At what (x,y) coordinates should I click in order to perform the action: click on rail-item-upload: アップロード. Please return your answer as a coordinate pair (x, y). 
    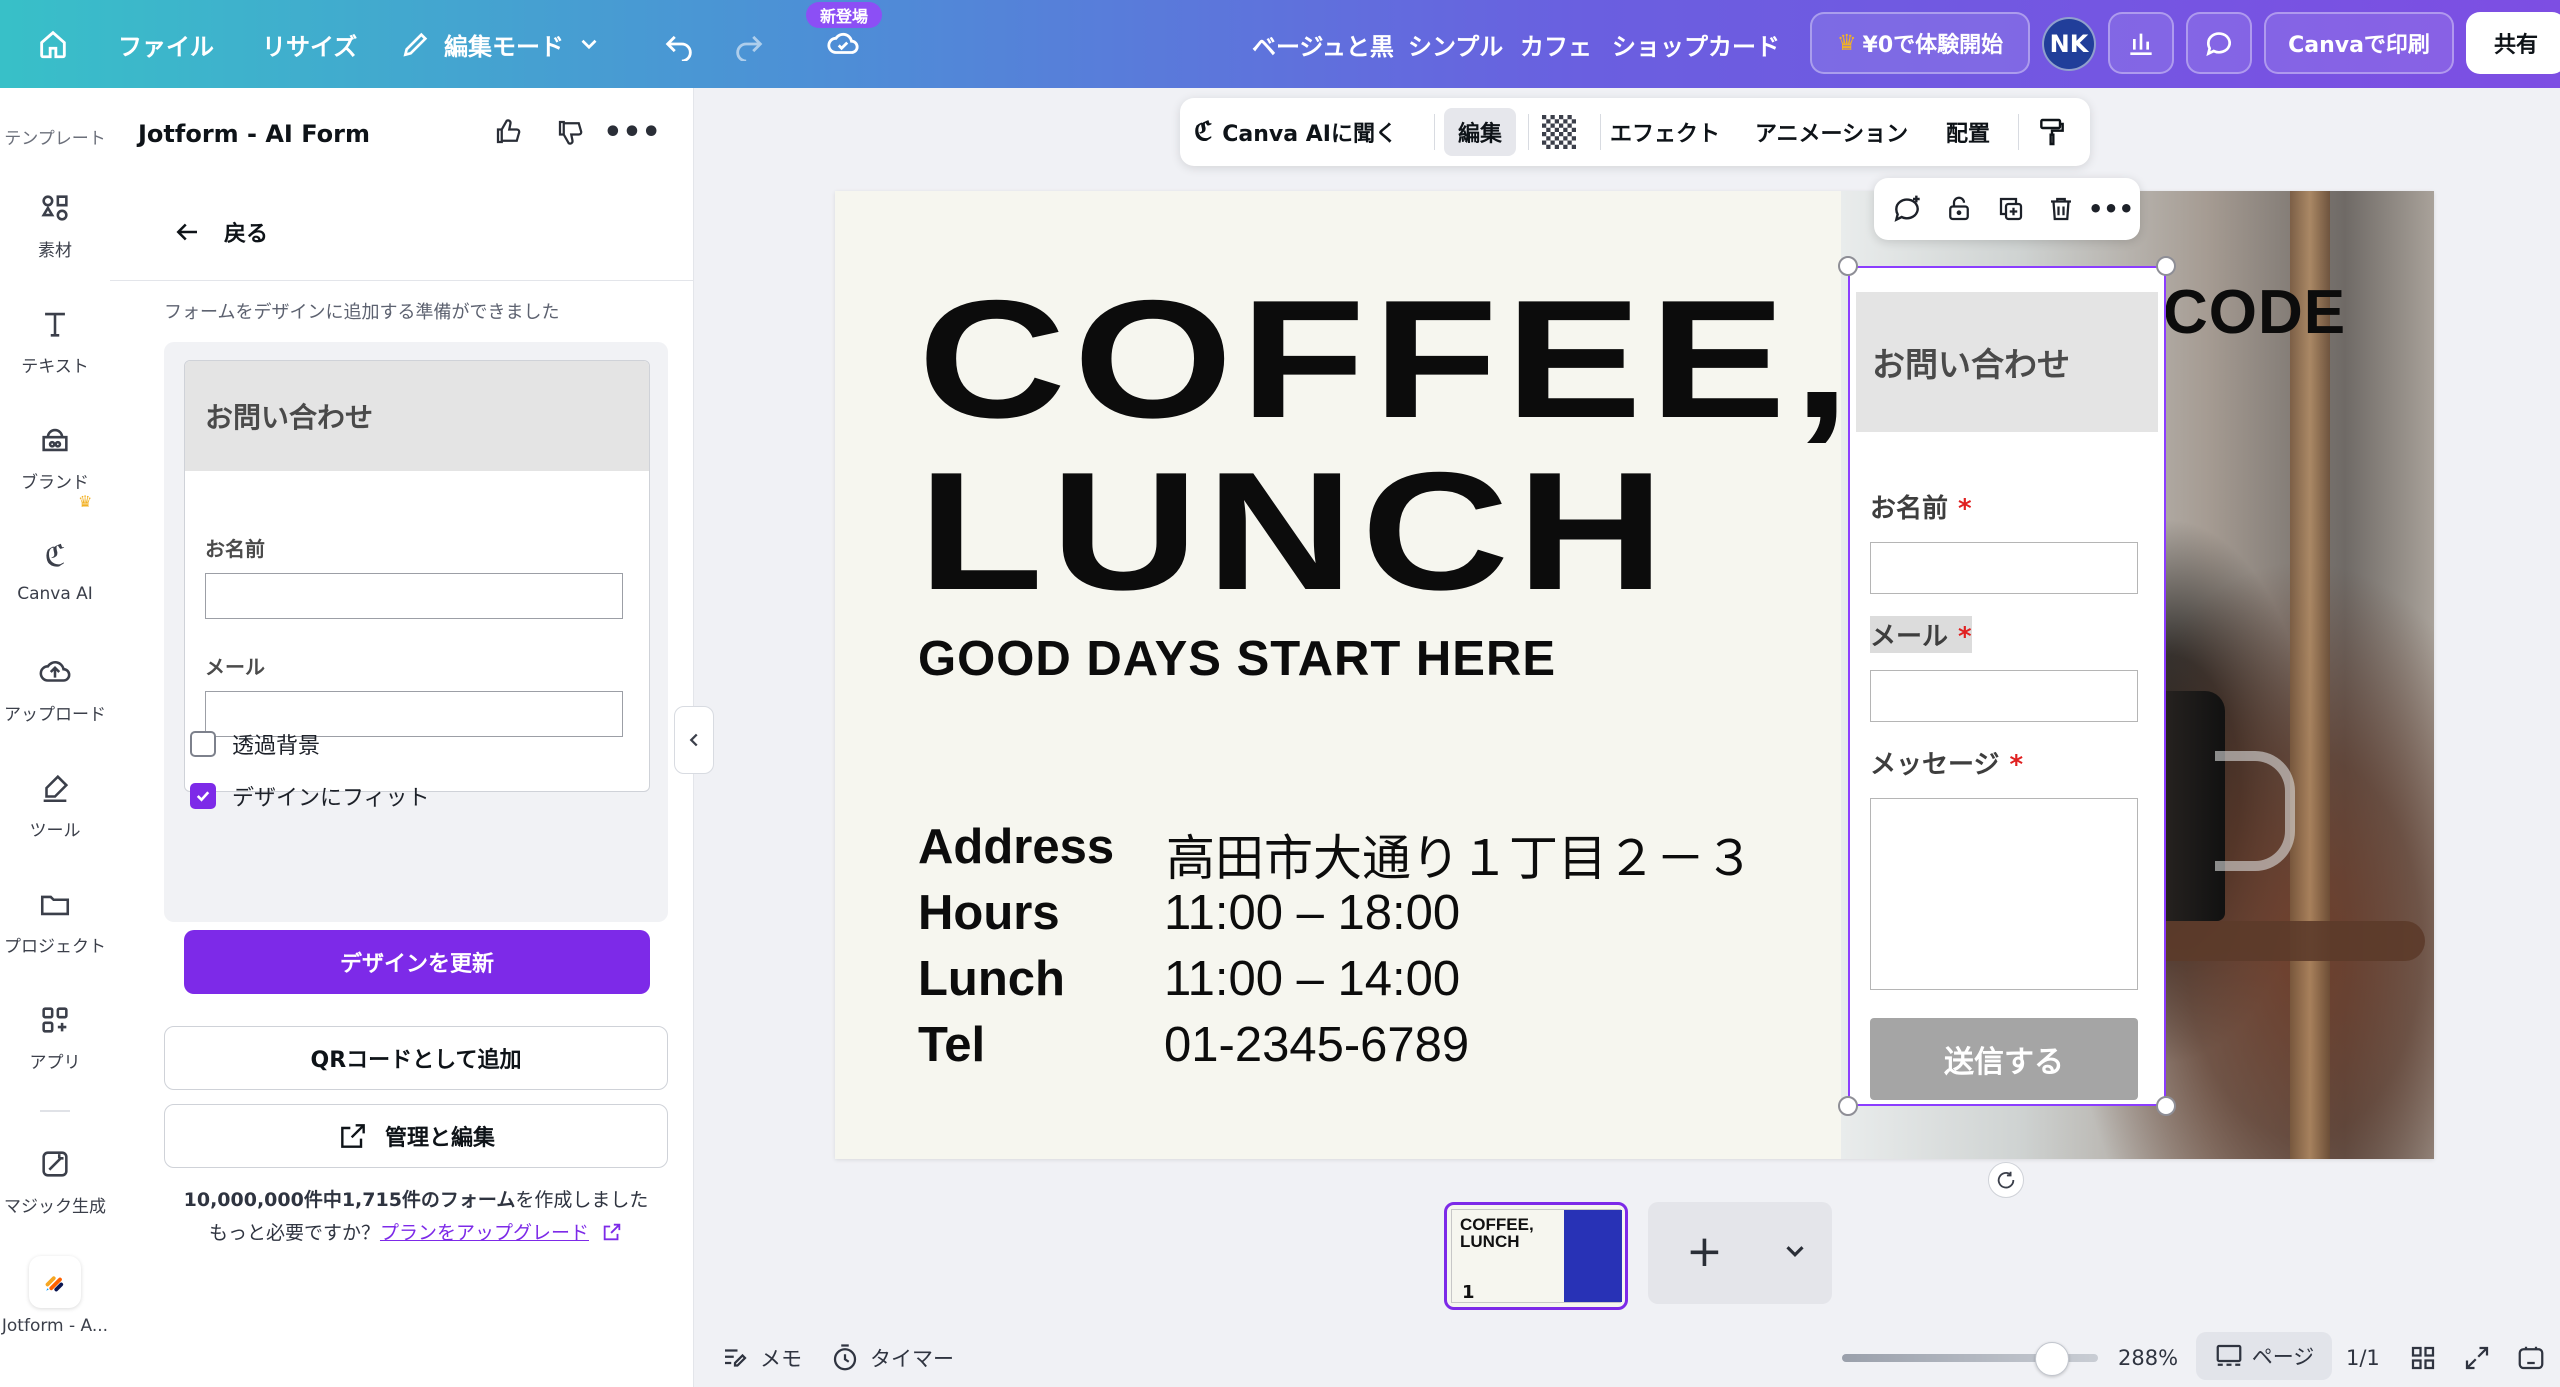
    Looking at the image, I should click on (55, 688).